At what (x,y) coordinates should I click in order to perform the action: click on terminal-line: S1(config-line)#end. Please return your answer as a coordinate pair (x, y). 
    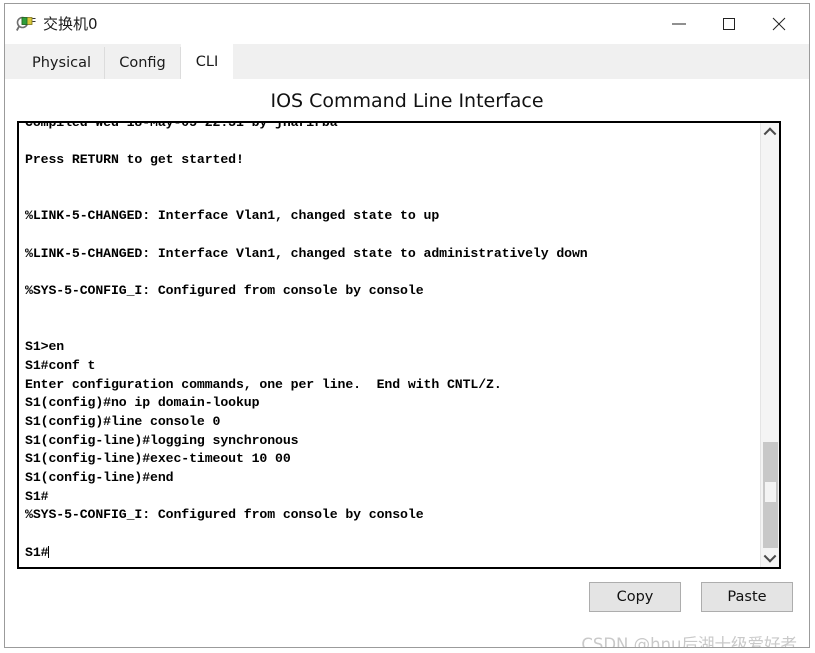
    Looking at the image, I should click on (99, 478).